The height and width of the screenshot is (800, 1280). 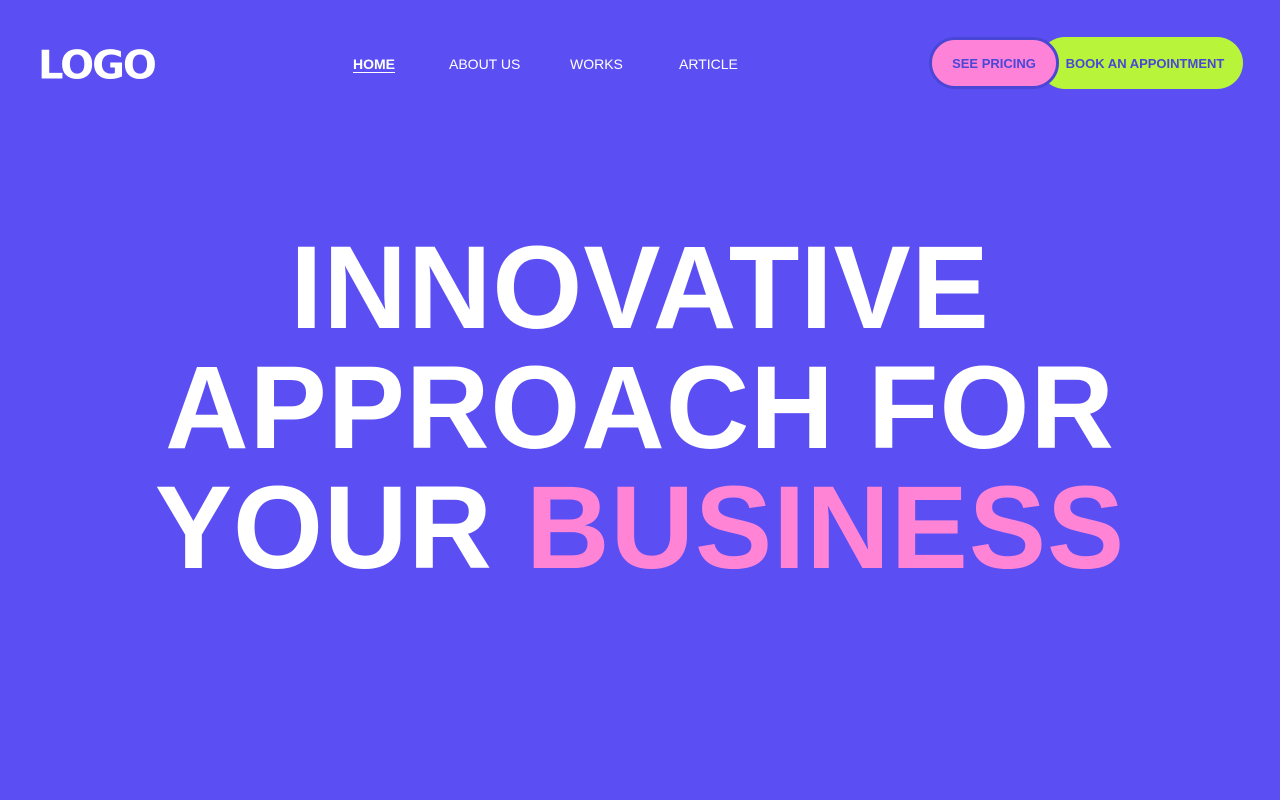 I want to click on hero-line-2: APPROACH FOR, so click(x=640, y=408).